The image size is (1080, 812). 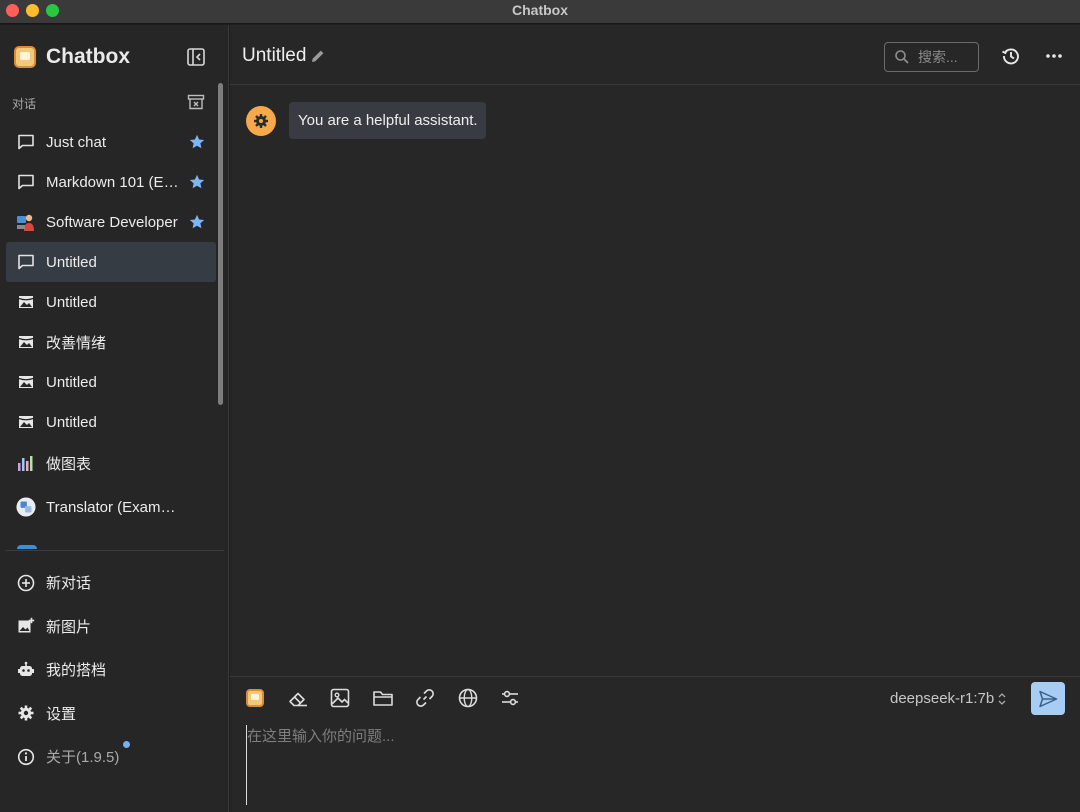 I want to click on conversation-label: Just chat, so click(x=76, y=142).